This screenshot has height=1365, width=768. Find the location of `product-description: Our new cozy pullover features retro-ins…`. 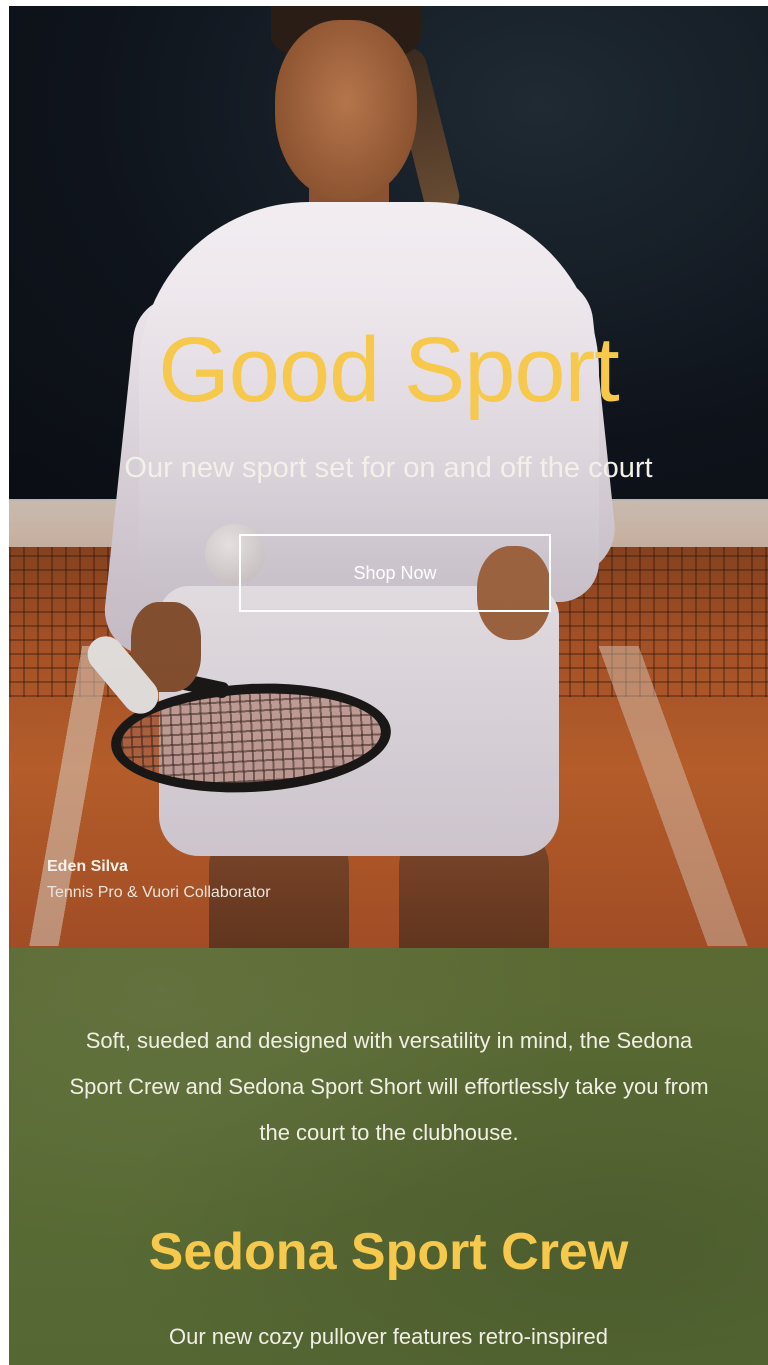

product-description: Our new cozy pullover features retro-ins… is located at coordinates (388, 1336).